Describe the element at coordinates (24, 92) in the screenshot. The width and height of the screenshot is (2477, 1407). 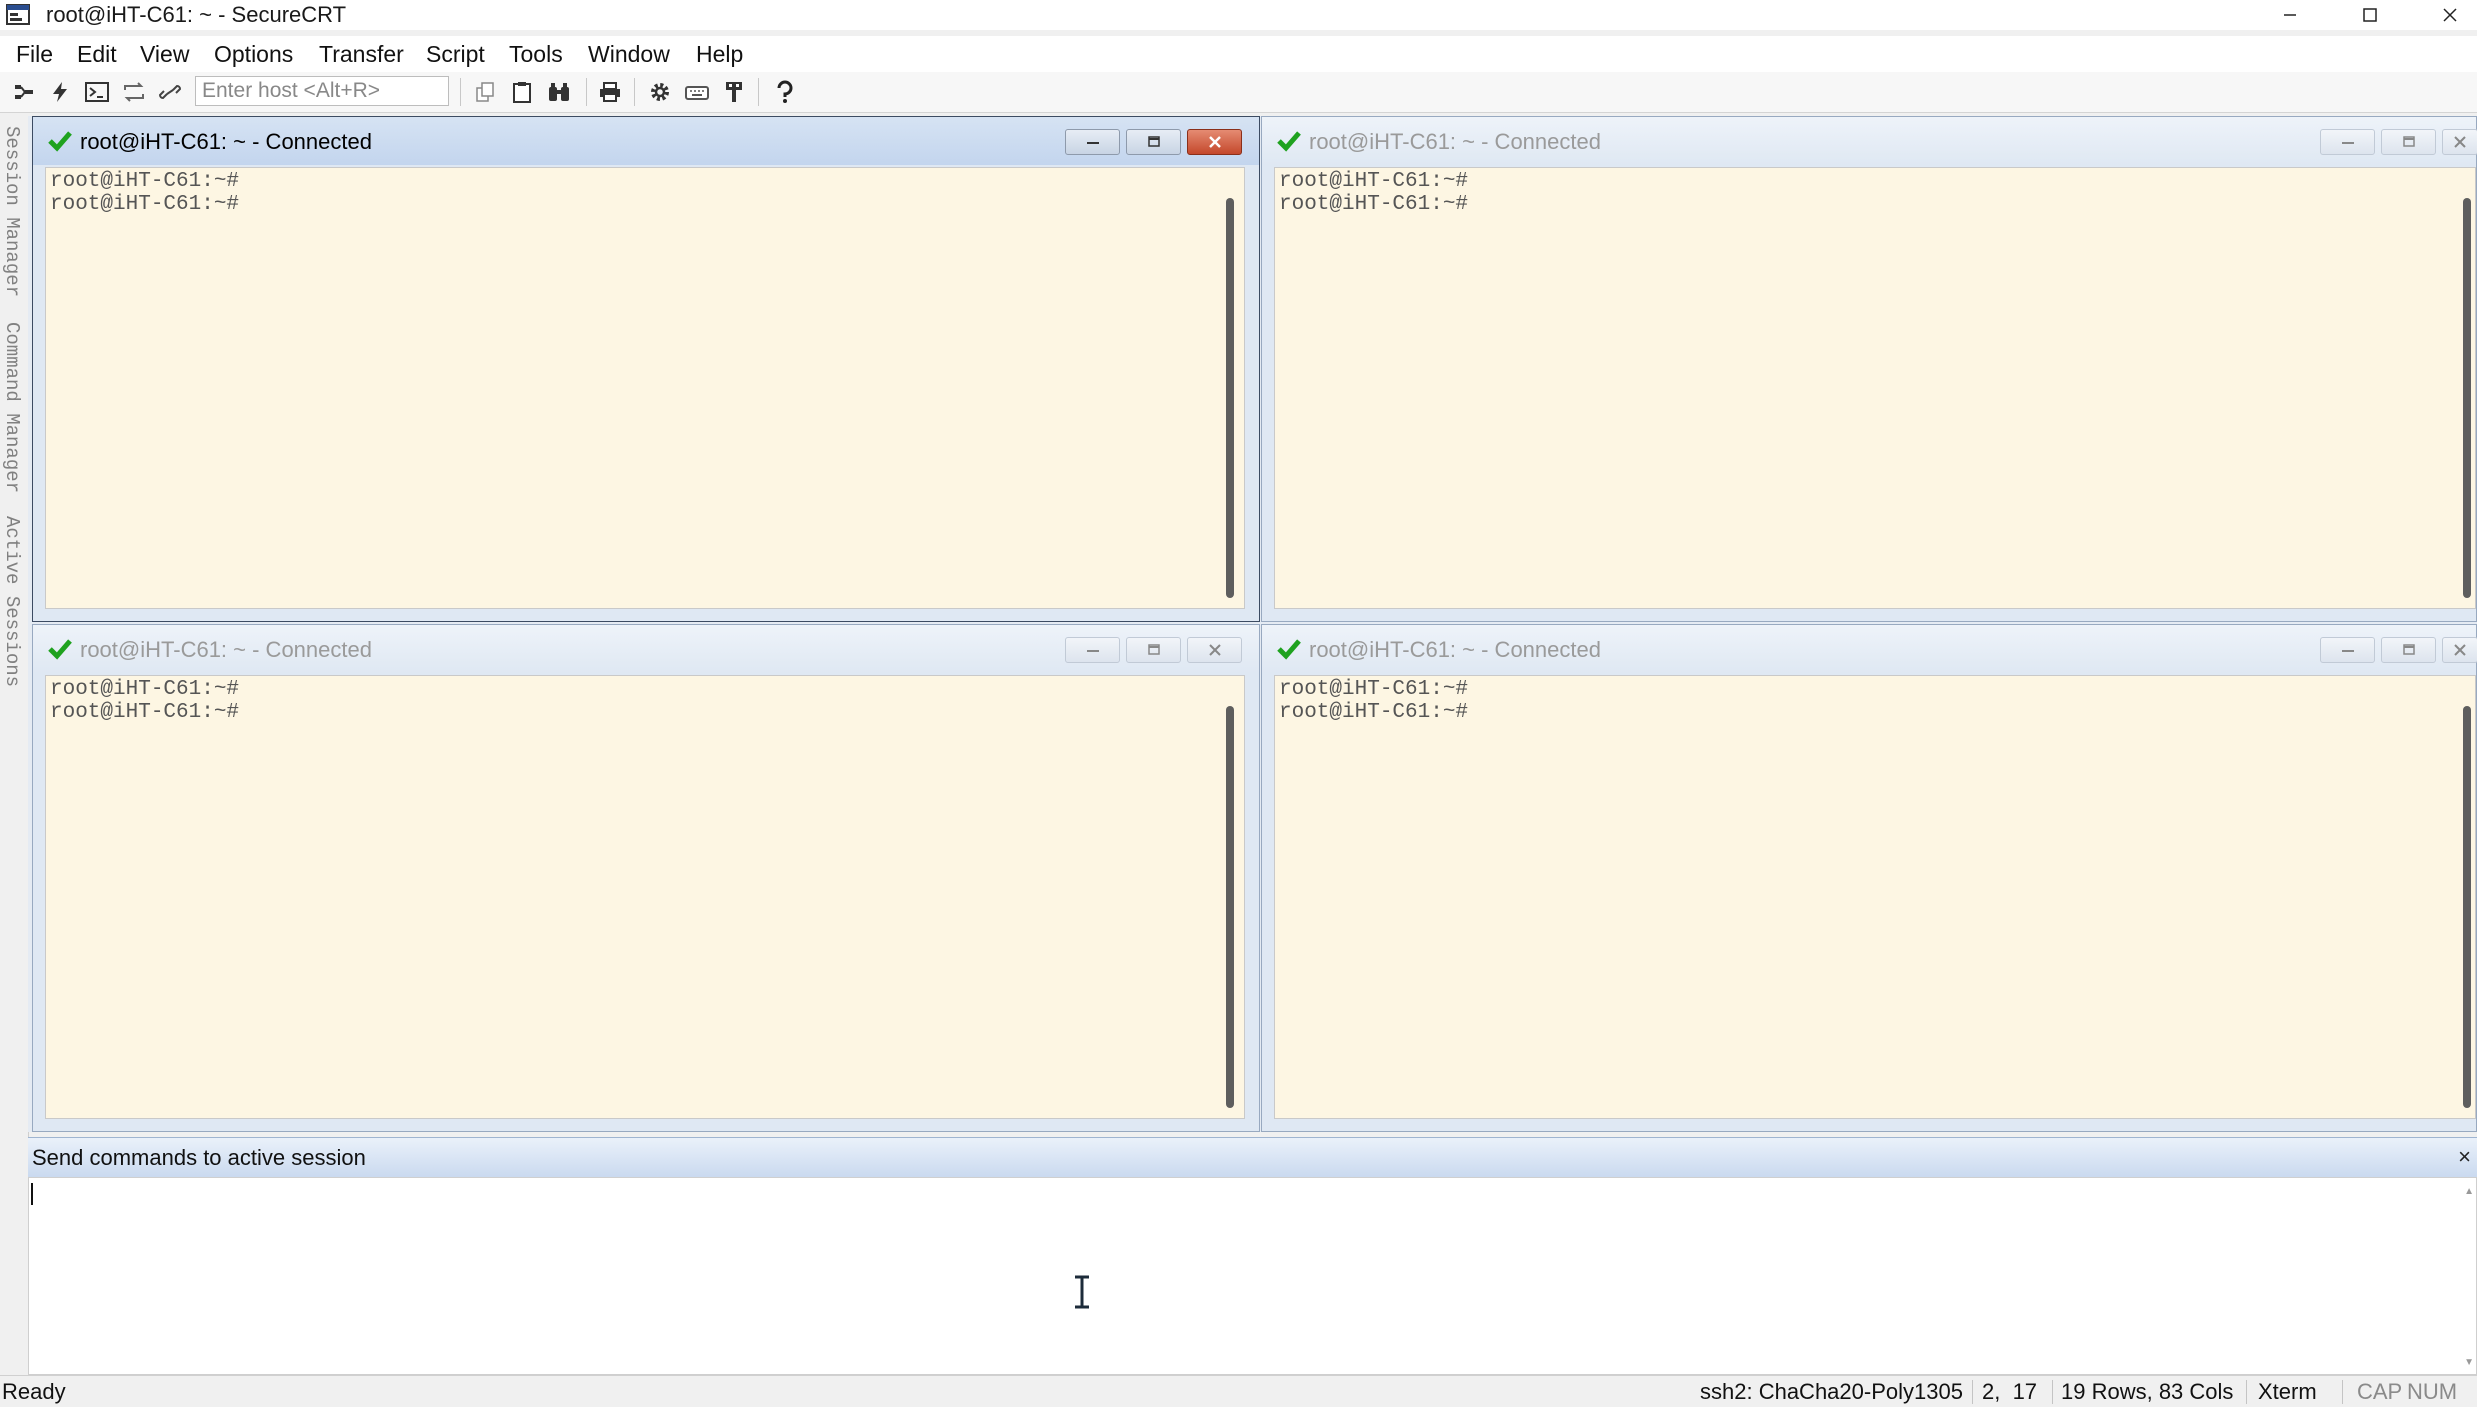
I see `connect-in-tab-icon` at that location.